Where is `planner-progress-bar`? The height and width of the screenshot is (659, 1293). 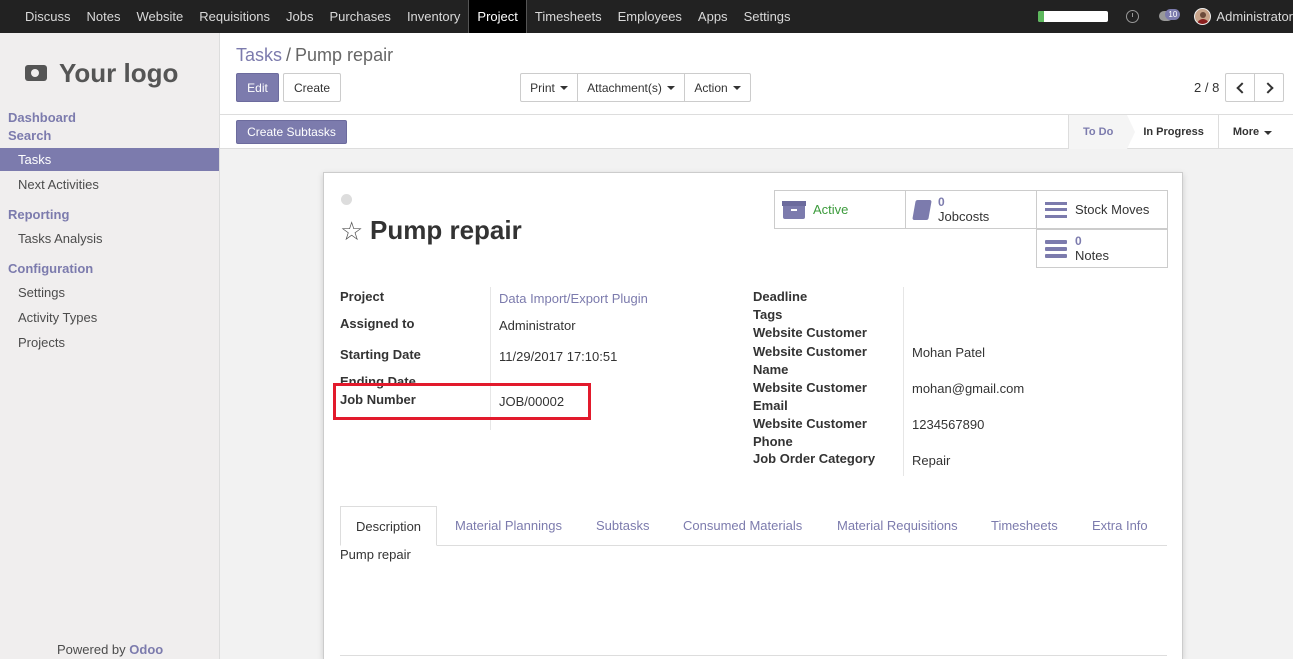
planner-progress-bar is located at coordinates (1073, 16).